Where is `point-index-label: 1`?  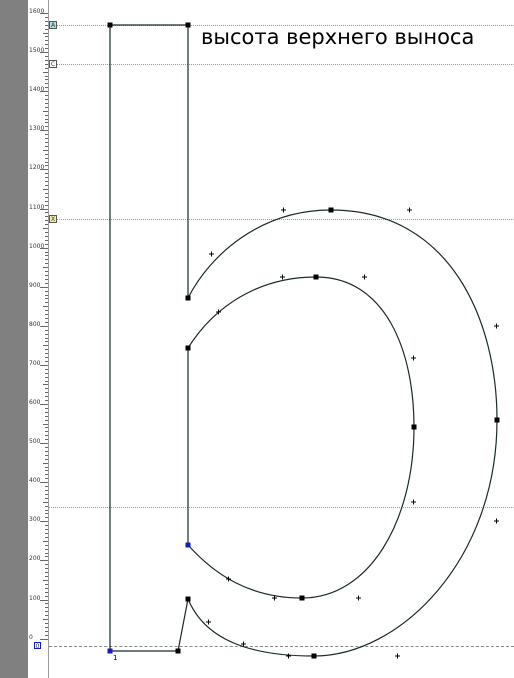
point-index-label: 1 is located at coordinates (115, 658).